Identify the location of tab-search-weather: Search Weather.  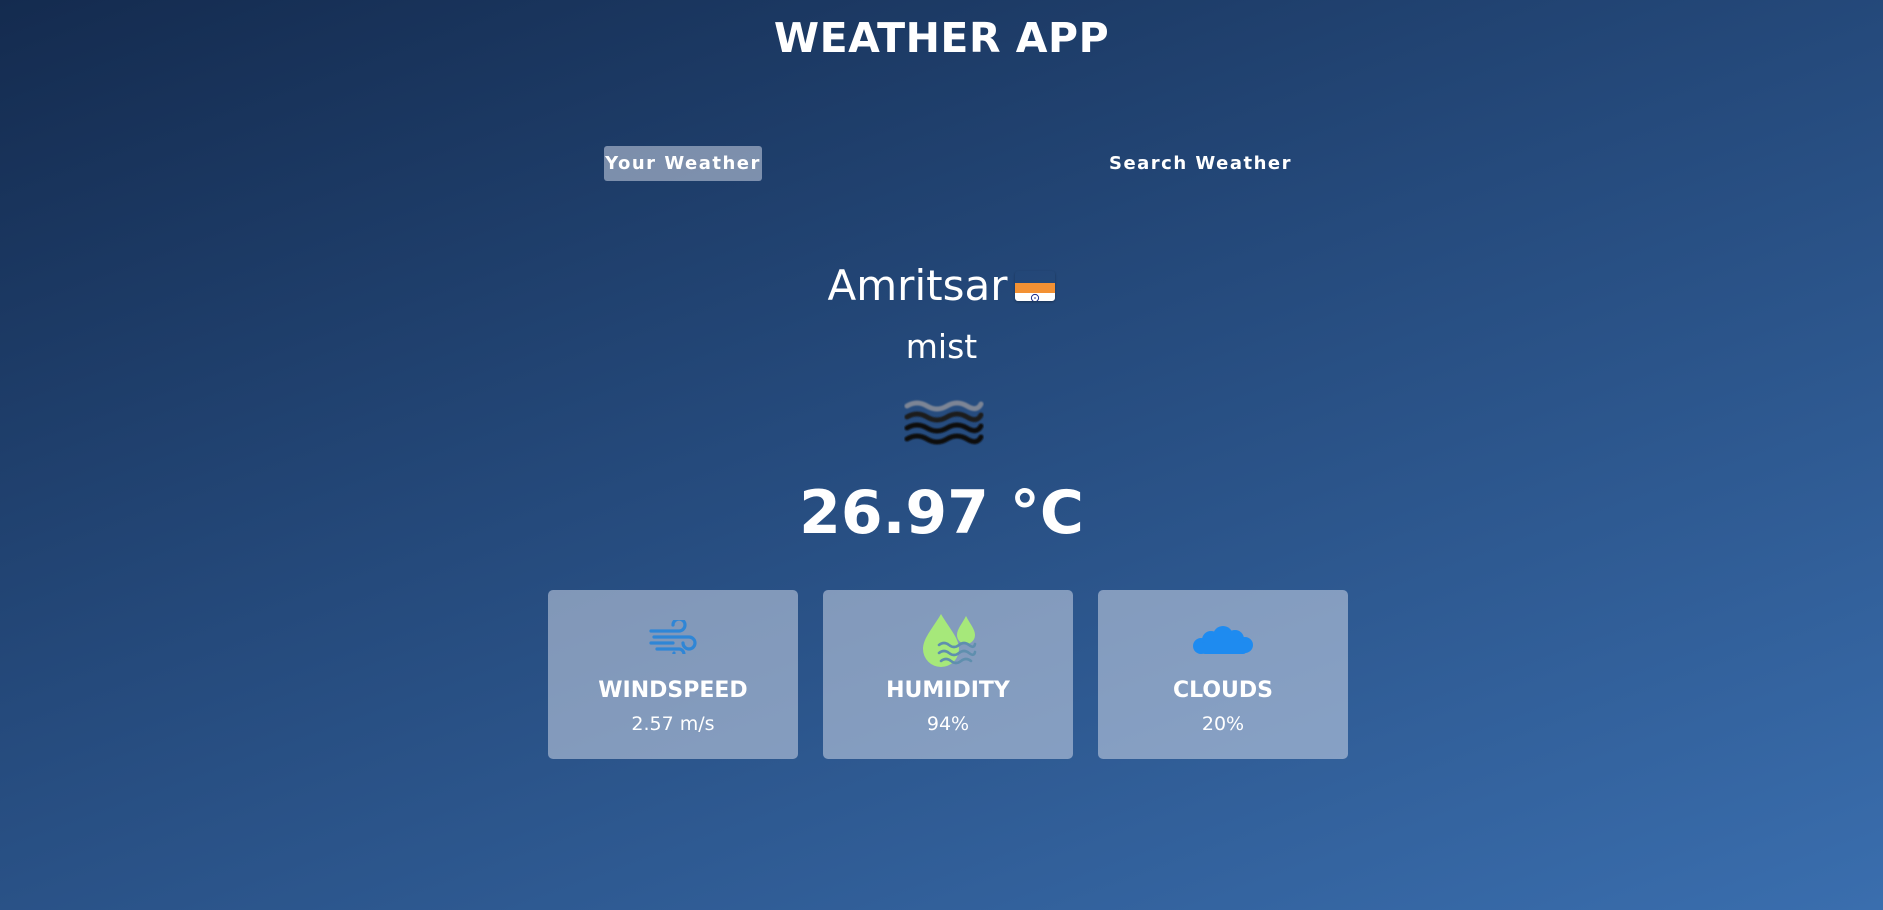
(1200, 163).